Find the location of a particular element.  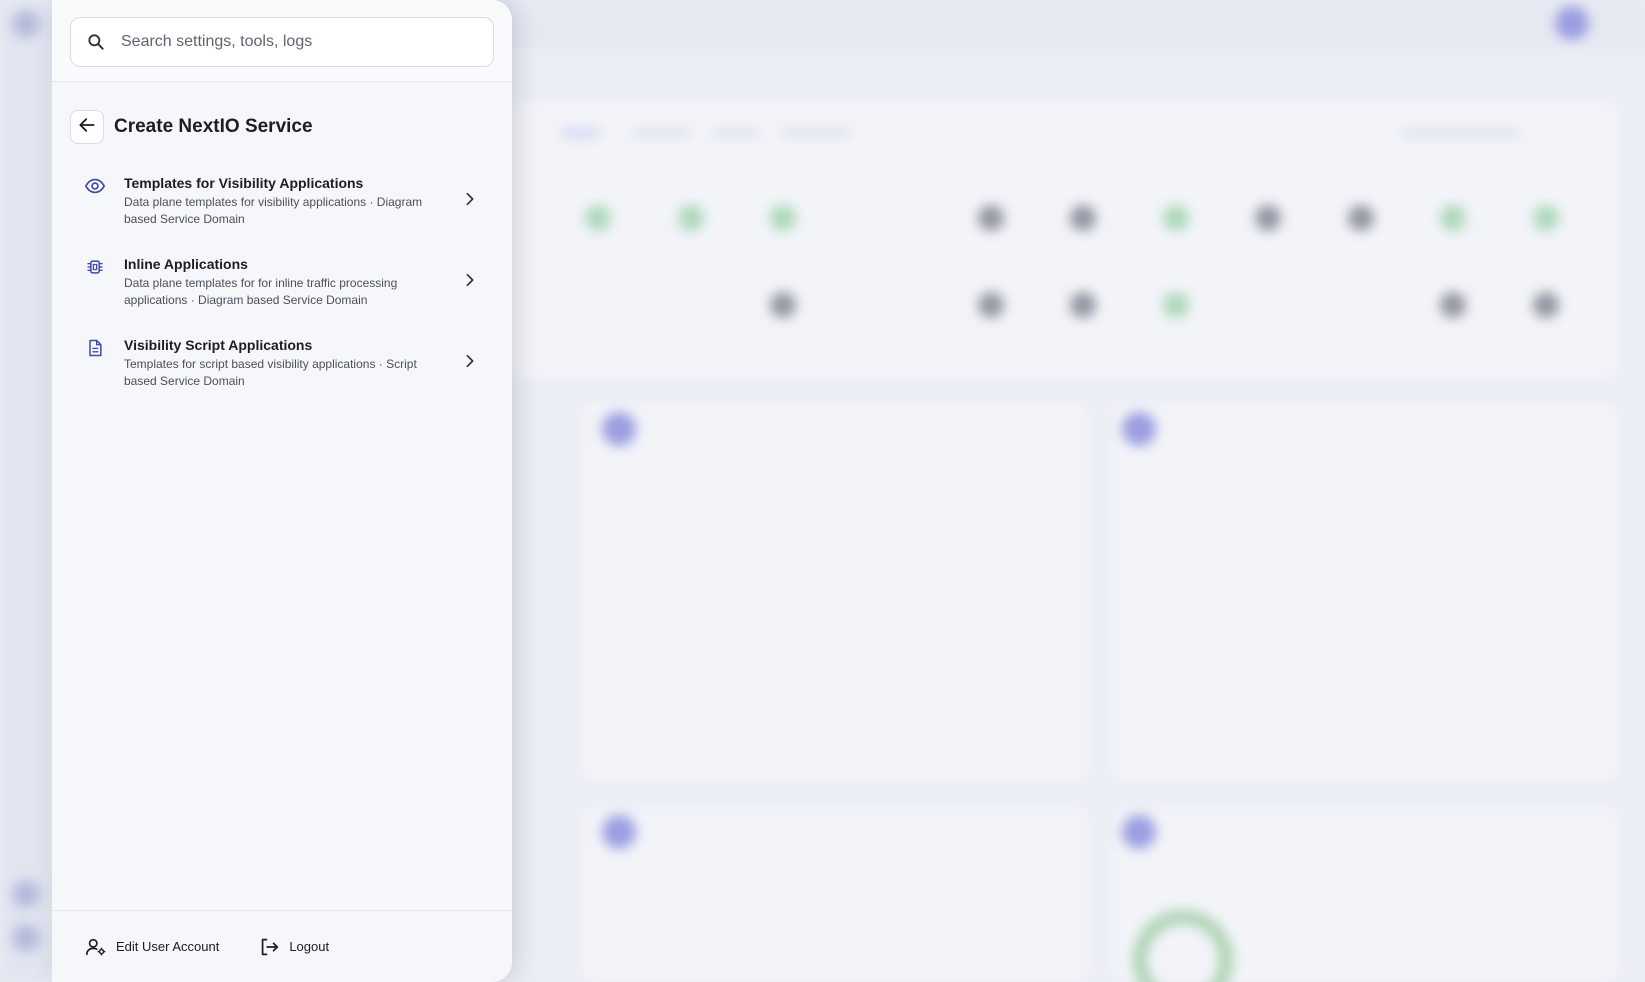

edit-user-account-button: Edit User Account is located at coordinates (151, 947).